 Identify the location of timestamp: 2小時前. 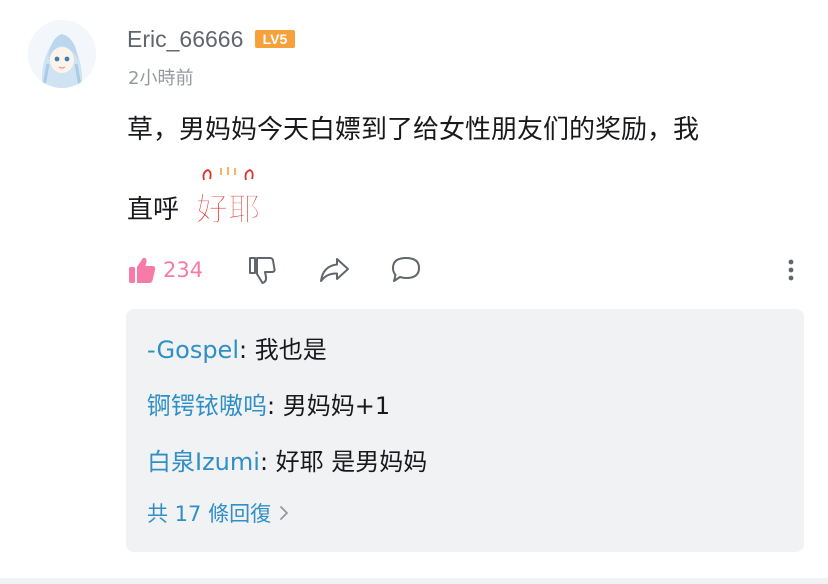
(161, 78).